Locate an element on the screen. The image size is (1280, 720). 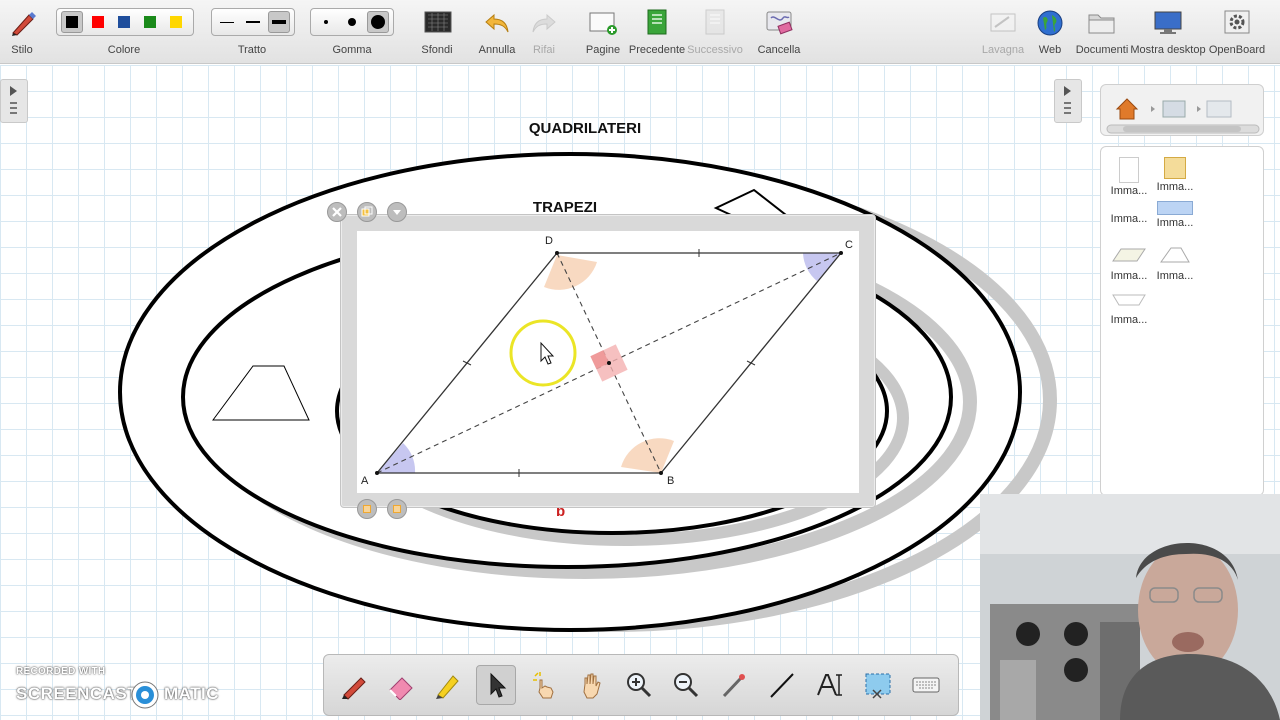
keyboard-button is located at coordinates (926, 685).